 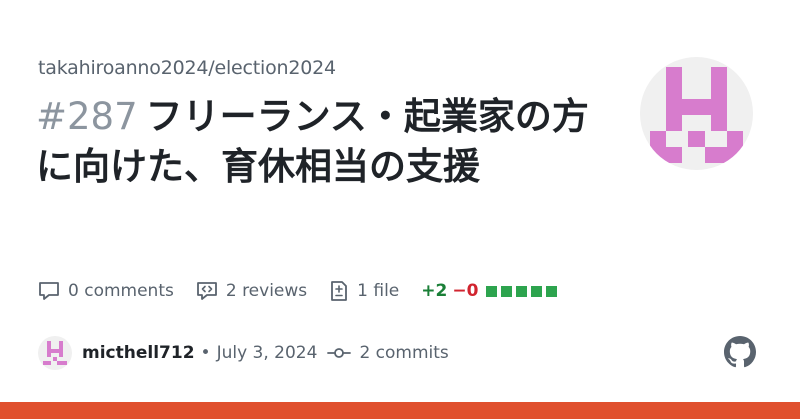 I want to click on files-count: 1 file, so click(x=378, y=291).